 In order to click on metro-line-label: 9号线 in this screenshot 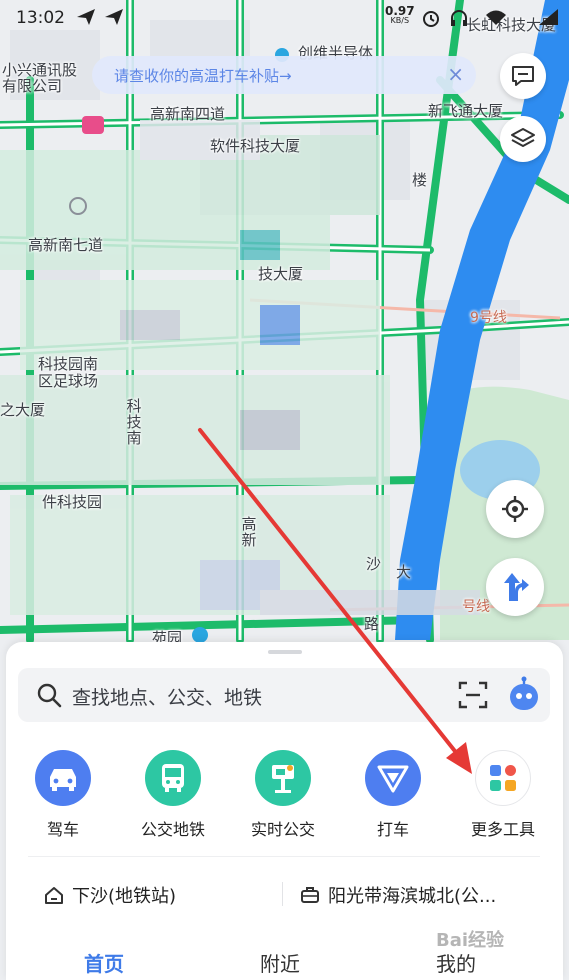, I will do `click(488, 318)`.